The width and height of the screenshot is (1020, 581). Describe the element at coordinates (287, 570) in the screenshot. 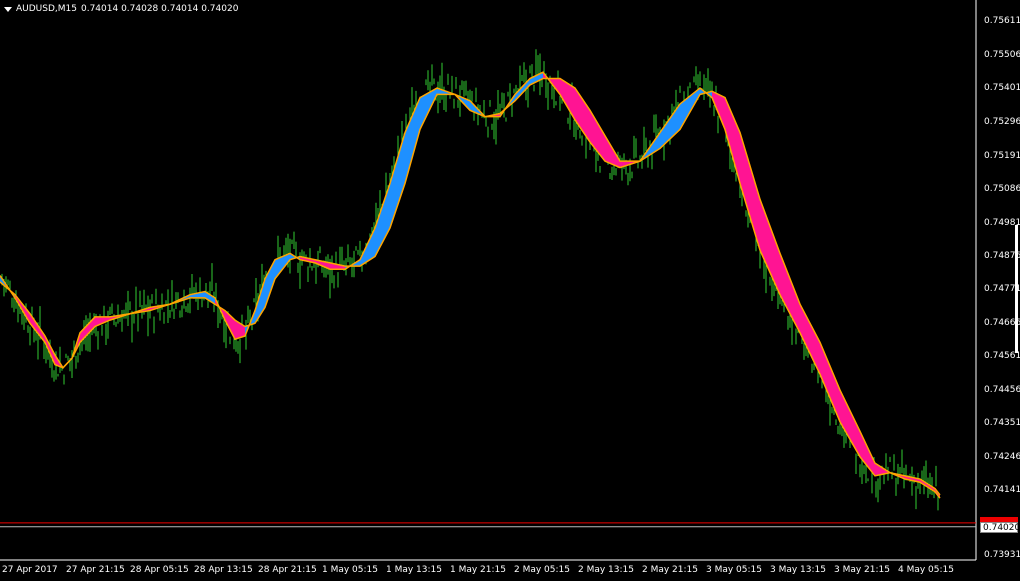

I see `time-tick-label: 28 Apr 21:15` at that location.